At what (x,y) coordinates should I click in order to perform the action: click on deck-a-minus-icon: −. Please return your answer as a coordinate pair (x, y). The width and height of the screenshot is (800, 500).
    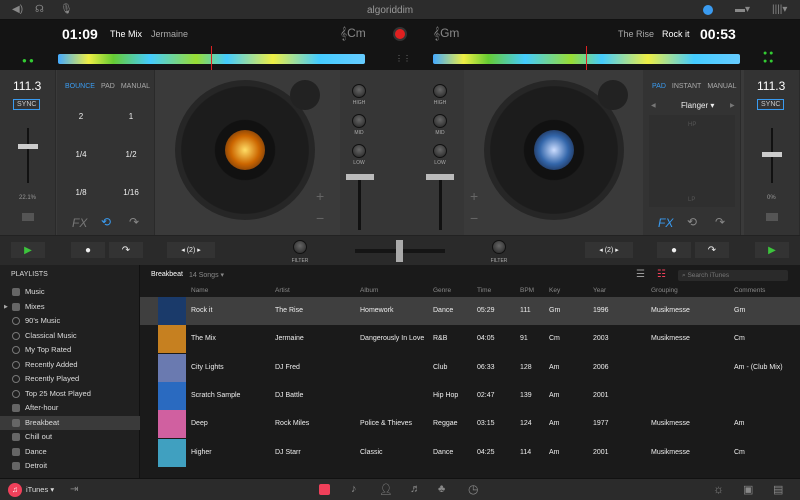
    Looking at the image, I should click on (320, 218).